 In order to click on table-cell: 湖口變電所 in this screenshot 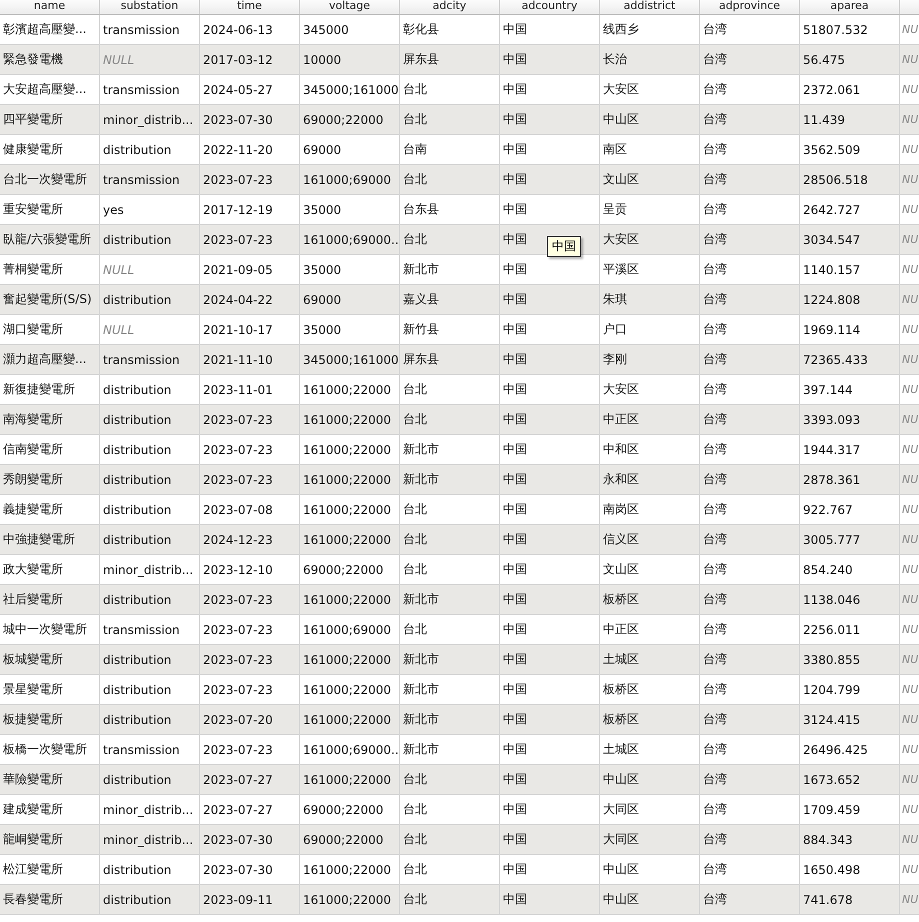, I will do `click(50, 329)`.